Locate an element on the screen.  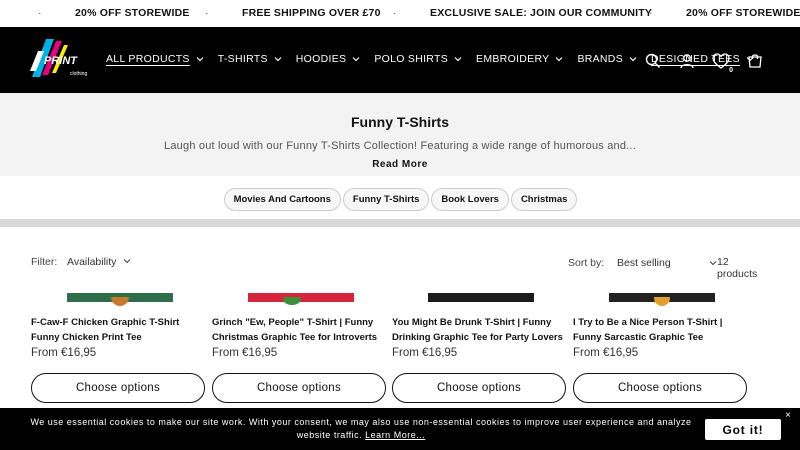
nav-label: POLO SHIRTS is located at coordinates (411, 59).